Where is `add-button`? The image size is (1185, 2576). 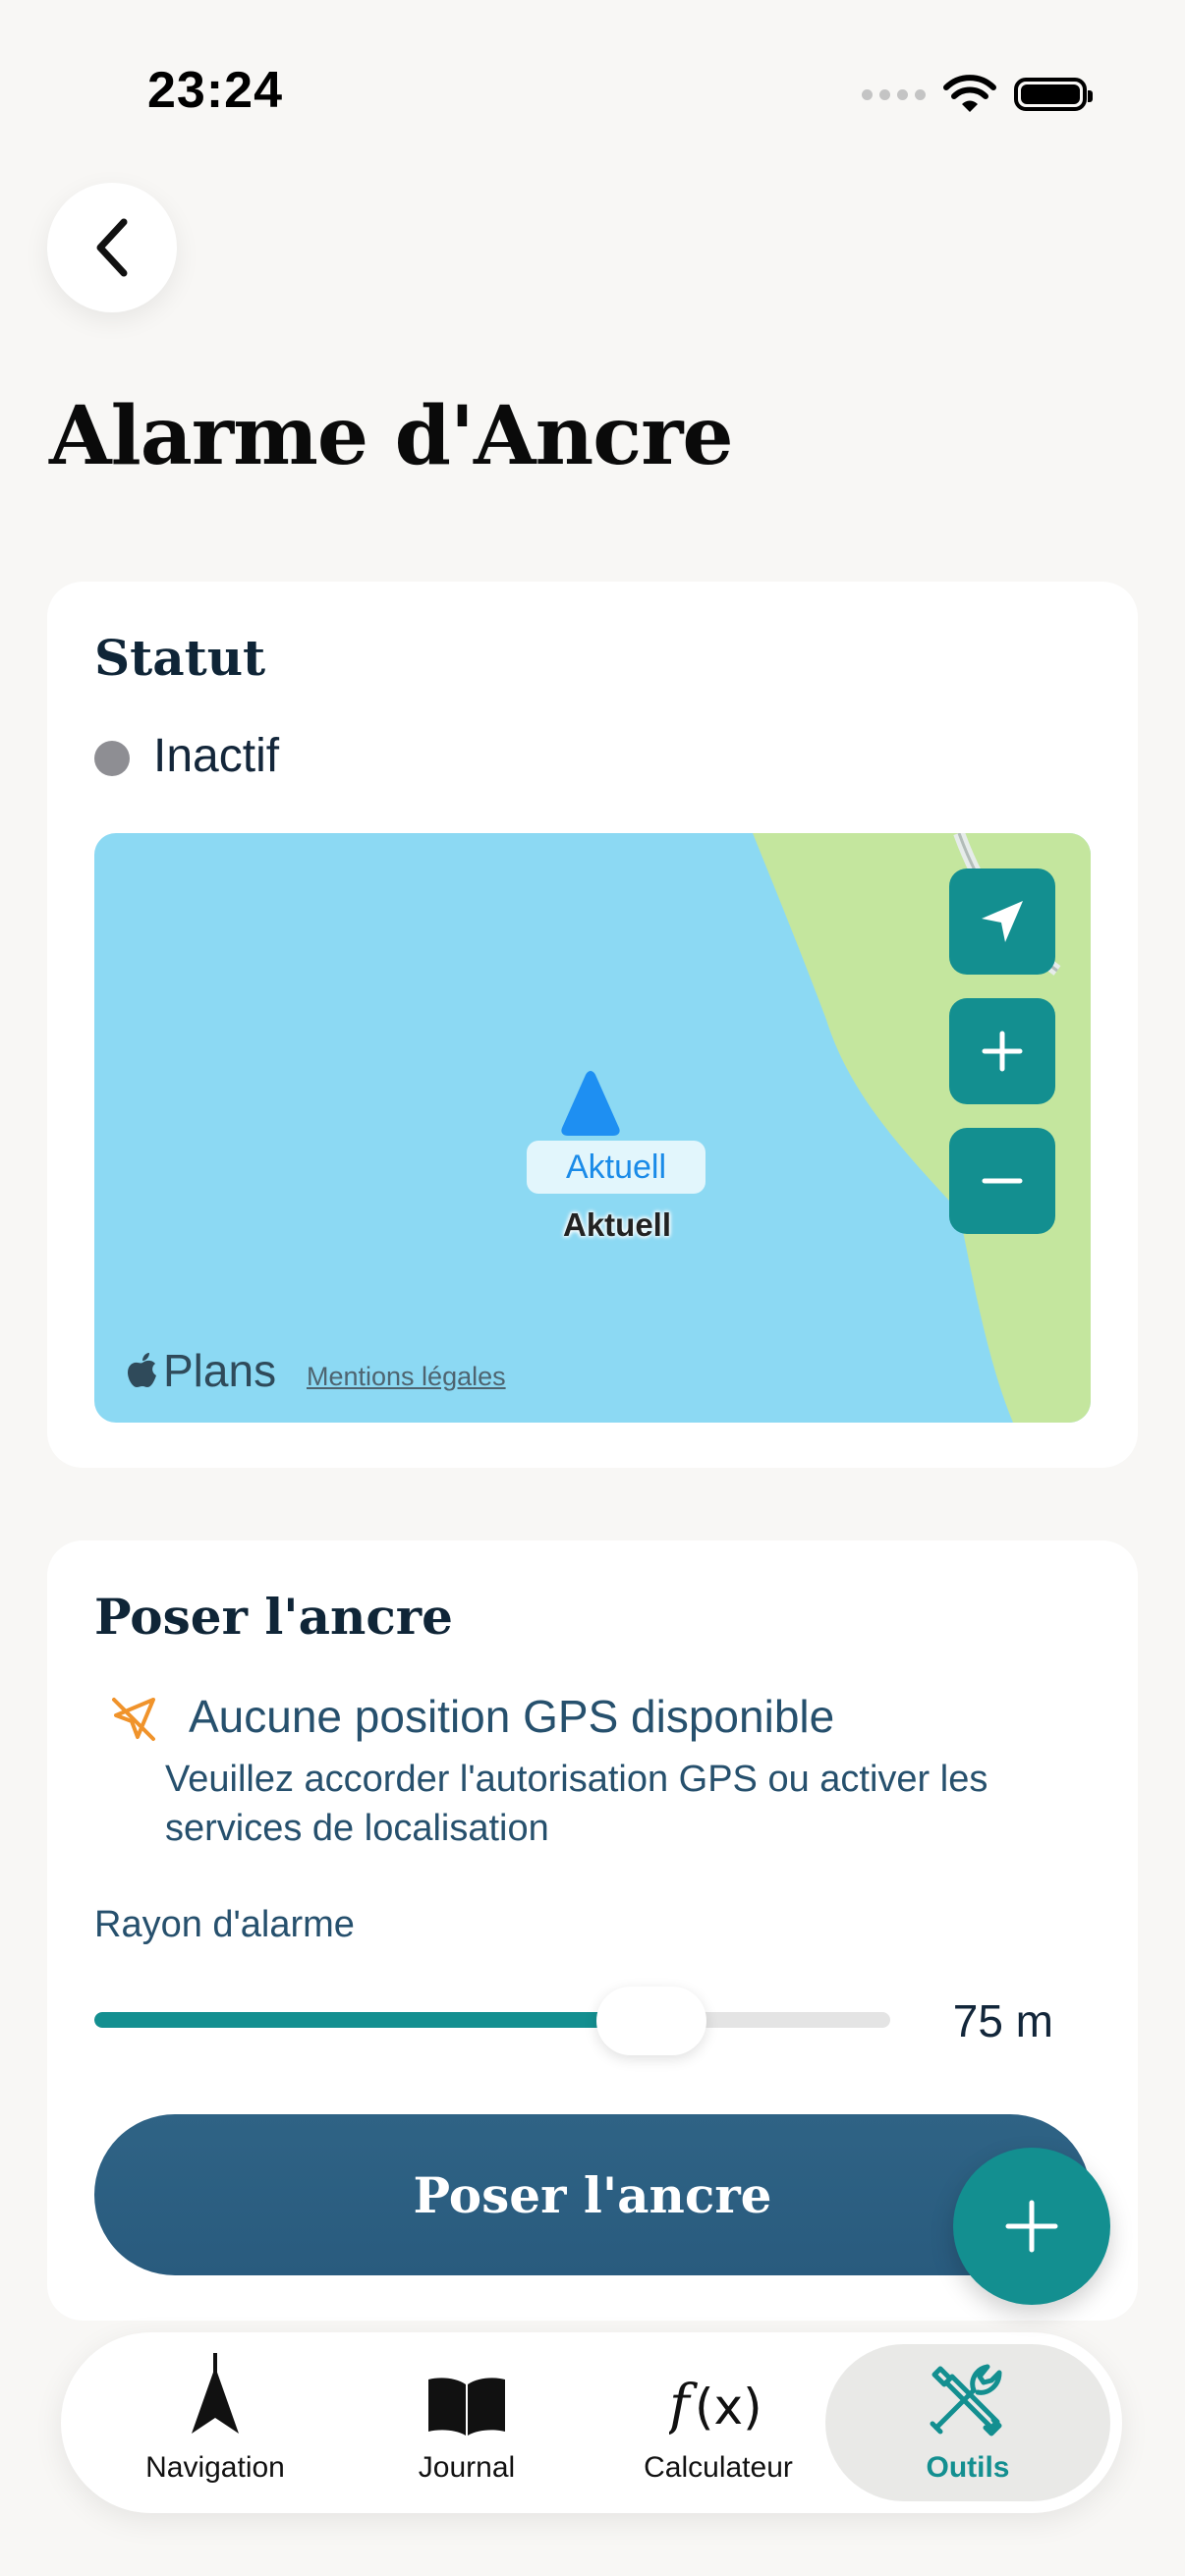 add-button is located at coordinates (1031, 2226).